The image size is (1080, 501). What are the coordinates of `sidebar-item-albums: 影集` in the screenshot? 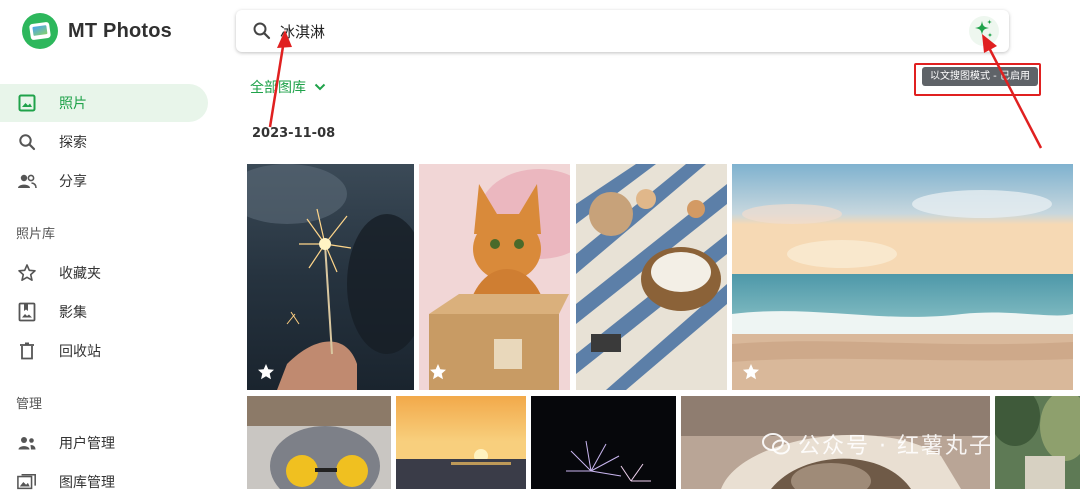 It's located at (104, 312).